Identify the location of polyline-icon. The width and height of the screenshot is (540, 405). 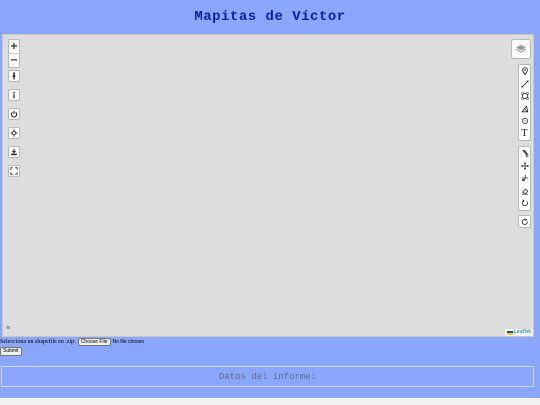
(524, 84).